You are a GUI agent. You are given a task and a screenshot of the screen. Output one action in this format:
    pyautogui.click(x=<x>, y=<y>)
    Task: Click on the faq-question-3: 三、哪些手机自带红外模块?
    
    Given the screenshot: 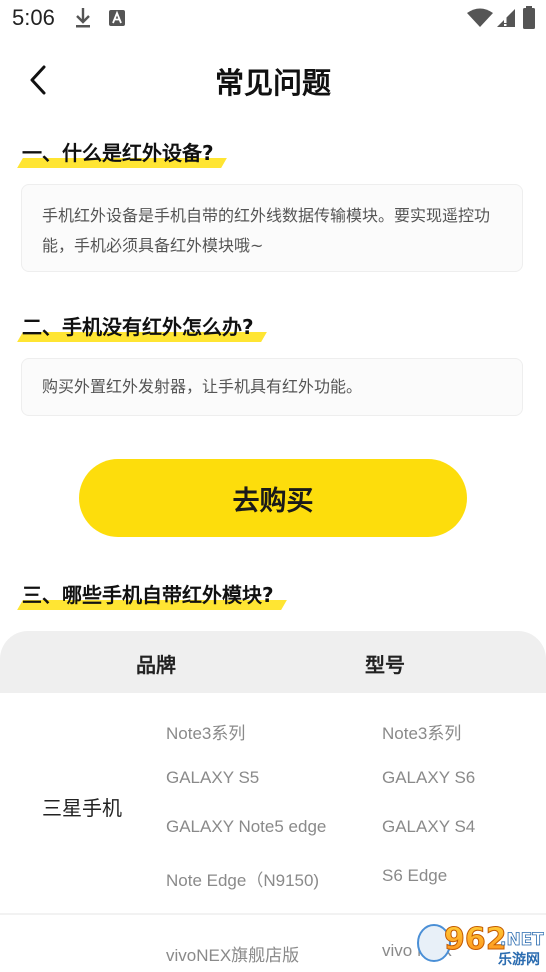 What is the action you would take?
    pyautogui.click(x=151, y=593)
    